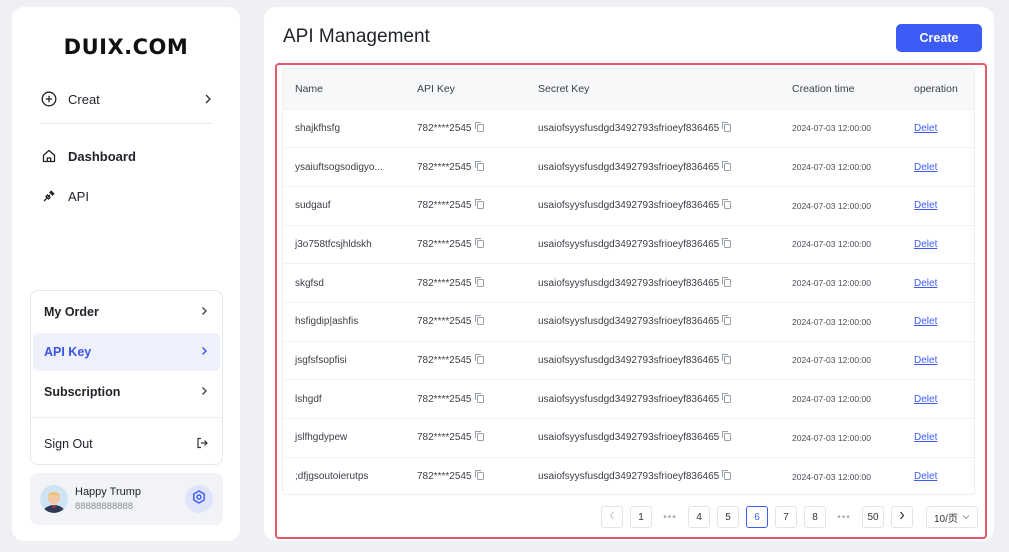  I want to click on cell-name: jsgfsfsopfisi, so click(344, 360).